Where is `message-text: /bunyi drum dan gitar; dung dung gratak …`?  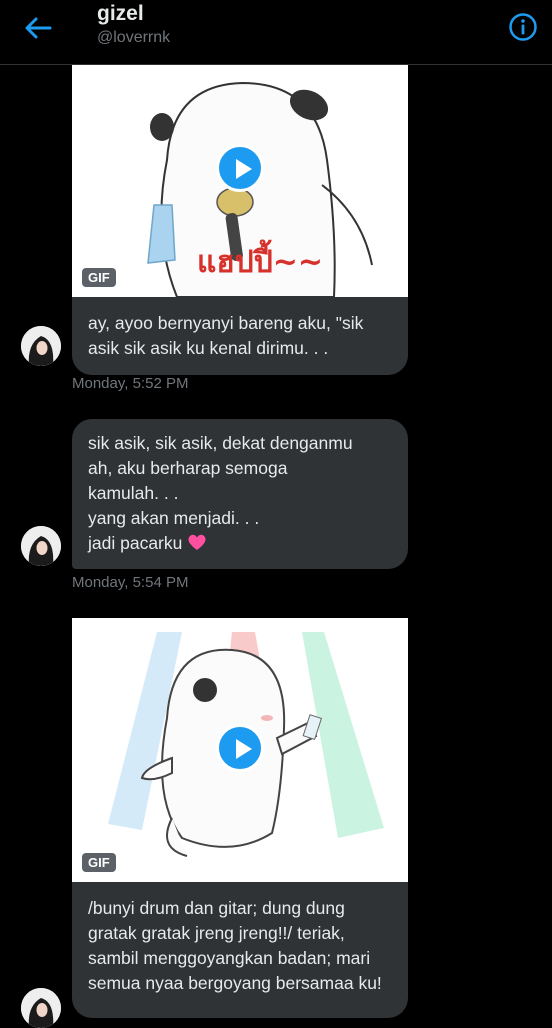 message-text: /bunyi drum dan gitar; dung dung gratak … is located at coordinates (235, 945).